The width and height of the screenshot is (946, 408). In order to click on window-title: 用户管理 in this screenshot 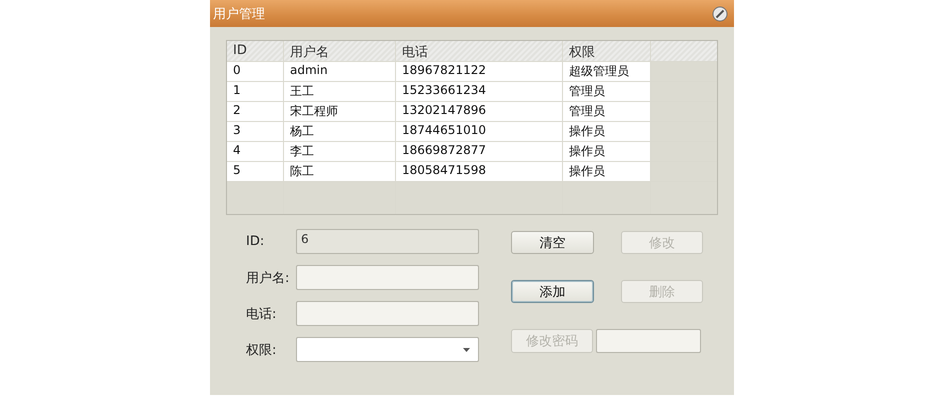, I will do `click(239, 14)`.